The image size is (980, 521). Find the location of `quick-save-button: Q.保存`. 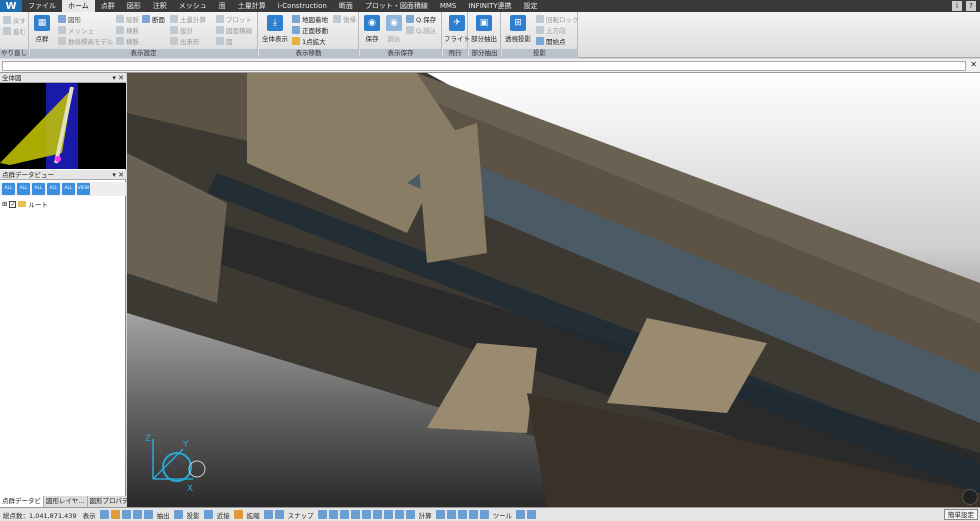

quick-save-button: Q.保存 is located at coordinates (421, 19).